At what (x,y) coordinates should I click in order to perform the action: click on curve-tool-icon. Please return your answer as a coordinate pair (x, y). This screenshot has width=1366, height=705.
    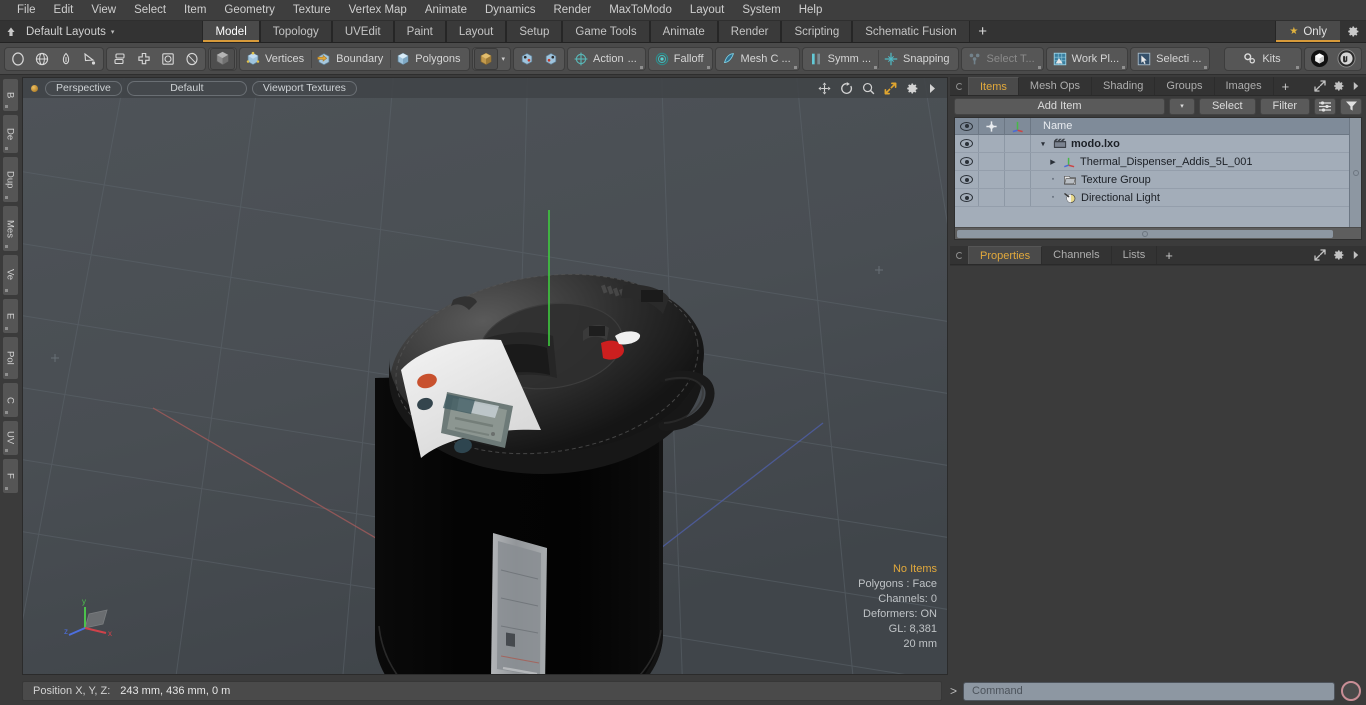
    Looking at the image, I should click on (90, 59).